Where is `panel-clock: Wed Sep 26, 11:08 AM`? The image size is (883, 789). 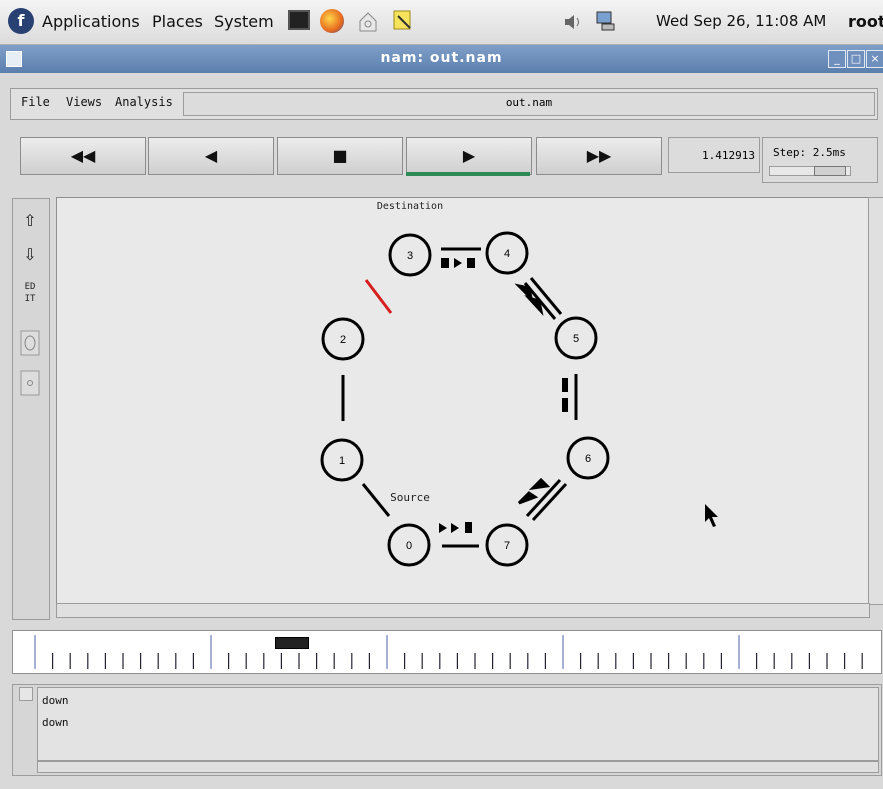
panel-clock: Wed Sep 26, 11:08 AM is located at coordinates (741, 21).